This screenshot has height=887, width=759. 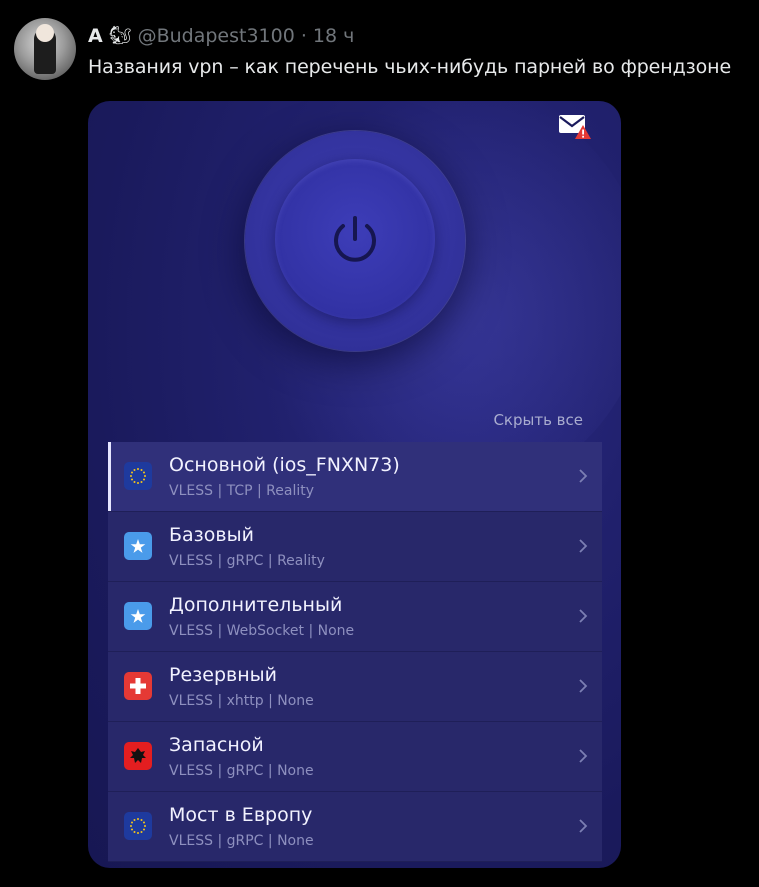 What do you see at coordinates (95, 36) in the screenshot?
I see `author-name: А` at bounding box center [95, 36].